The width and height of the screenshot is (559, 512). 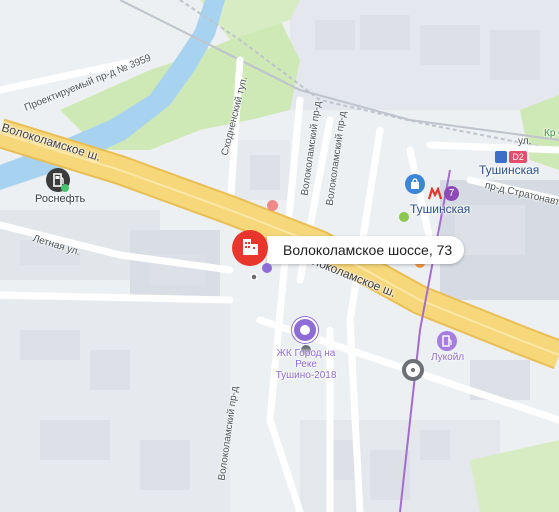 What do you see at coordinates (448, 357) in the screenshot?
I see `poi-label-lukoil: Лукойл` at bounding box center [448, 357].